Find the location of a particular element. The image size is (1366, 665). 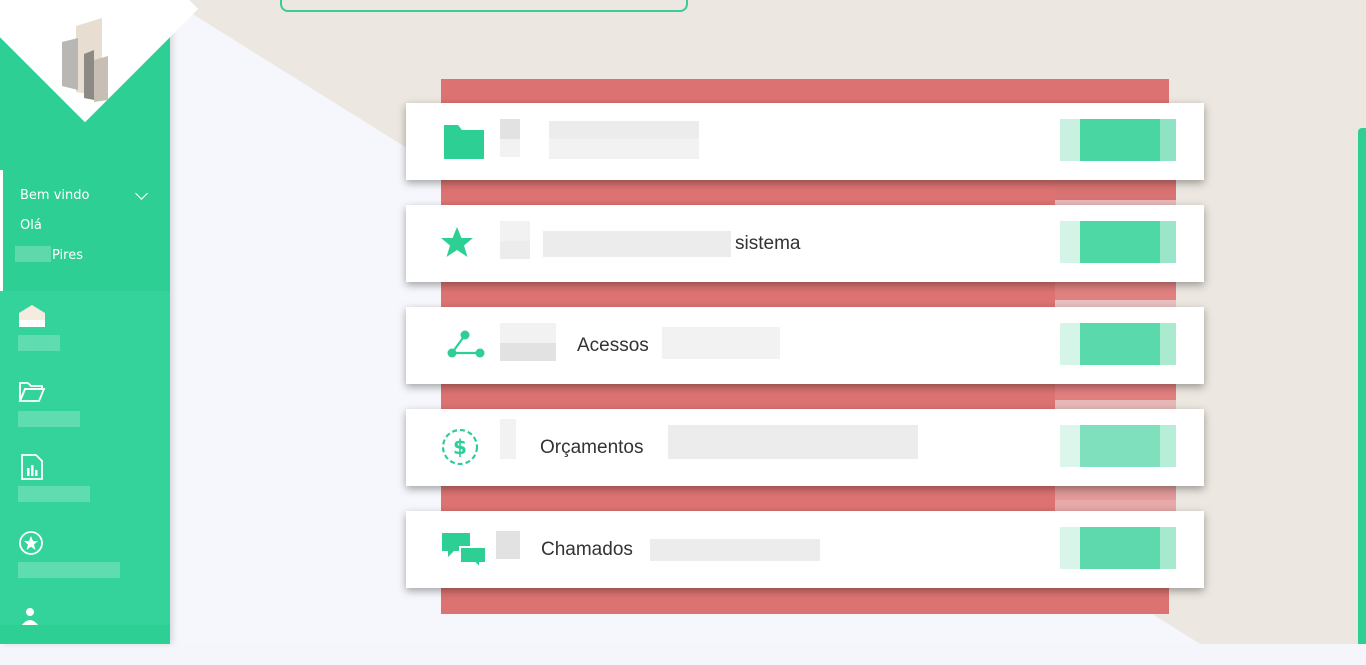

card-access: Acessos is located at coordinates (805, 345).